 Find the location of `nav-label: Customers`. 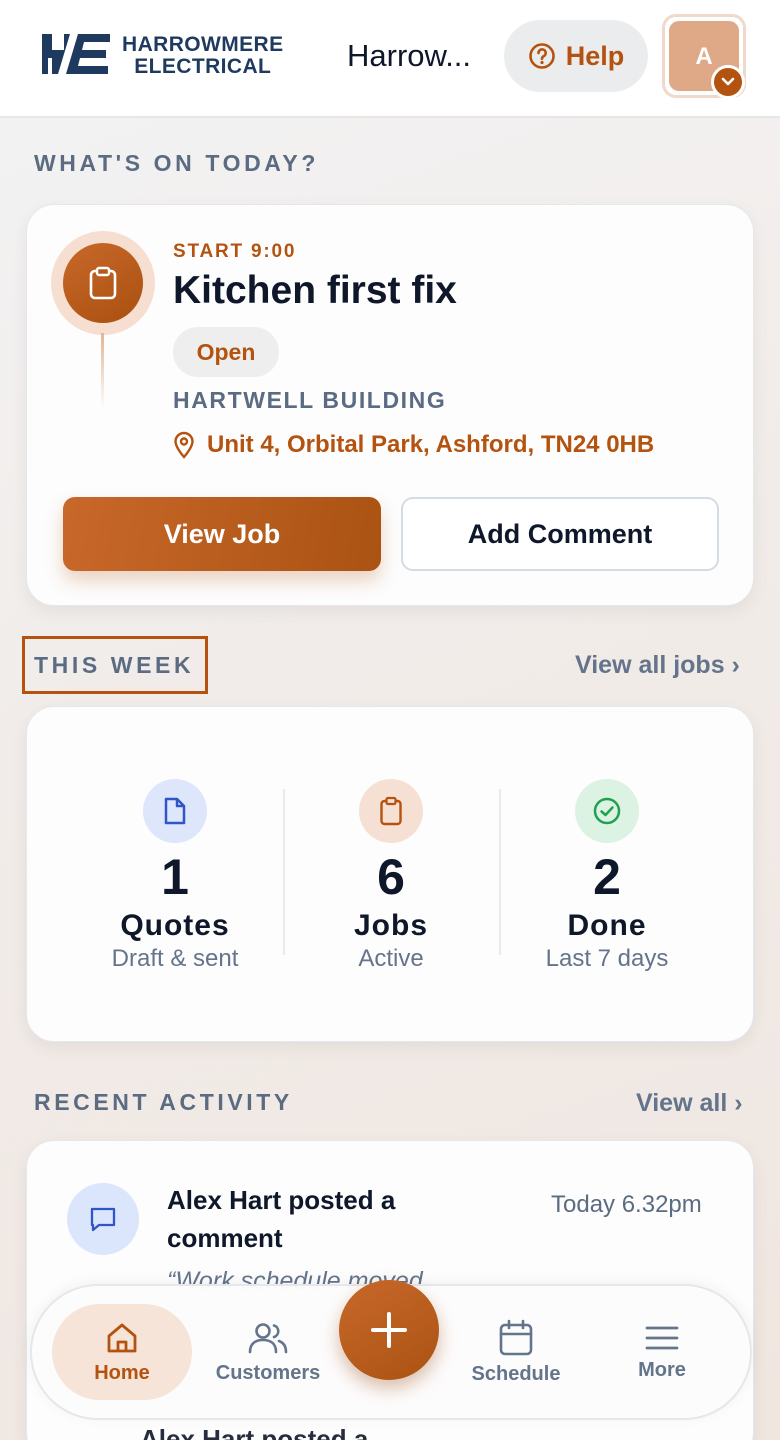

nav-label: Customers is located at coordinates (268, 1372).